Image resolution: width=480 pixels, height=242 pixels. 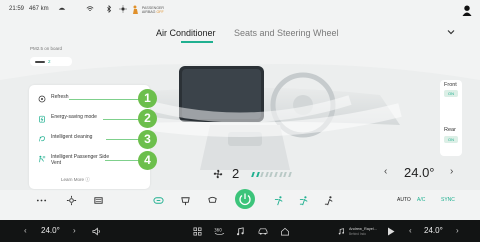 I want to click on feature-energy-saving: Energy-saving mode, so click(x=74, y=118).